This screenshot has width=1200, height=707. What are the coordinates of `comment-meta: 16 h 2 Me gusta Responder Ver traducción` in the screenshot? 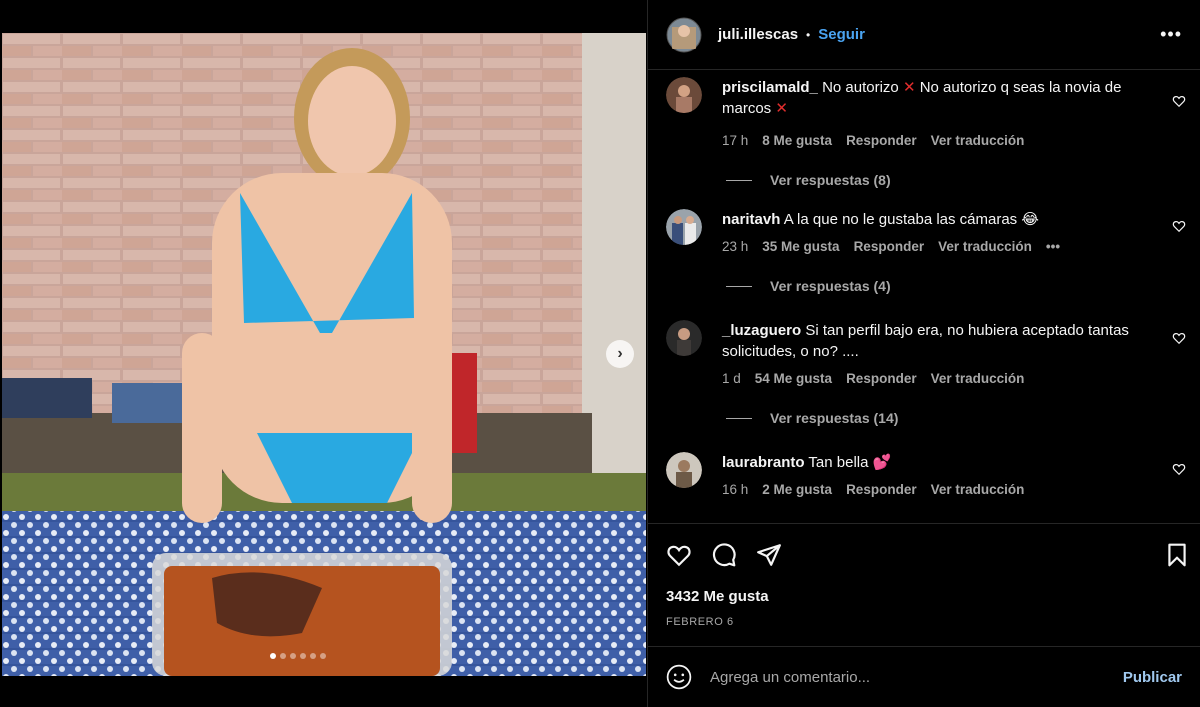 It's located at (873, 489).